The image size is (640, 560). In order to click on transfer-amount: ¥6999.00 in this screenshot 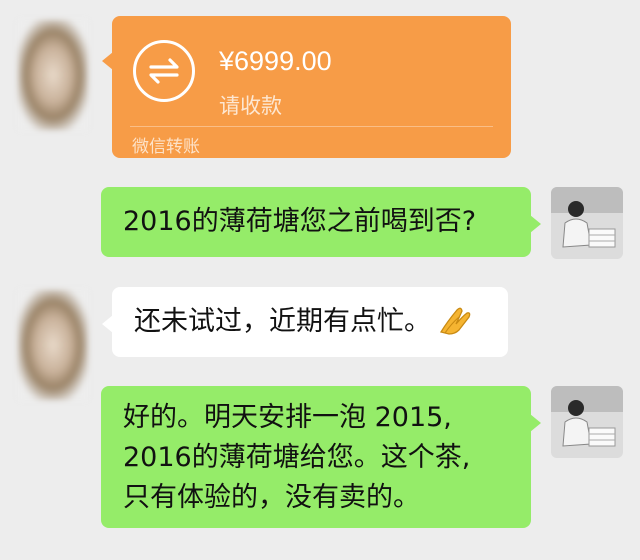, I will do `click(275, 61)`.